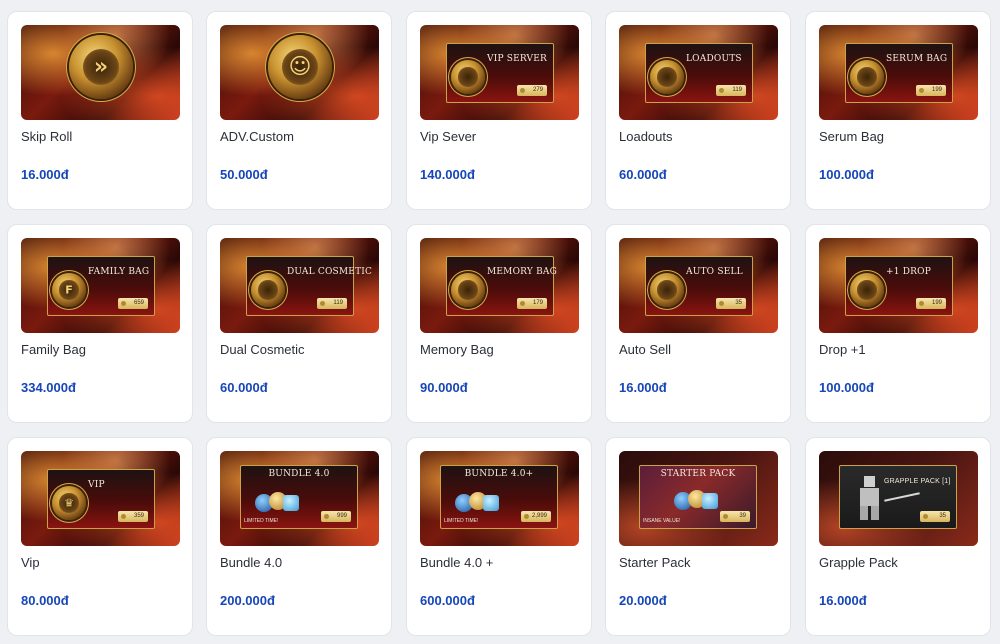 This screenshot has height=644, width=1000. What do you see at coordinates (917, 59) in the screenshot?
I see `banner-title: SERUM BAG` at bounding box center [917, 59].